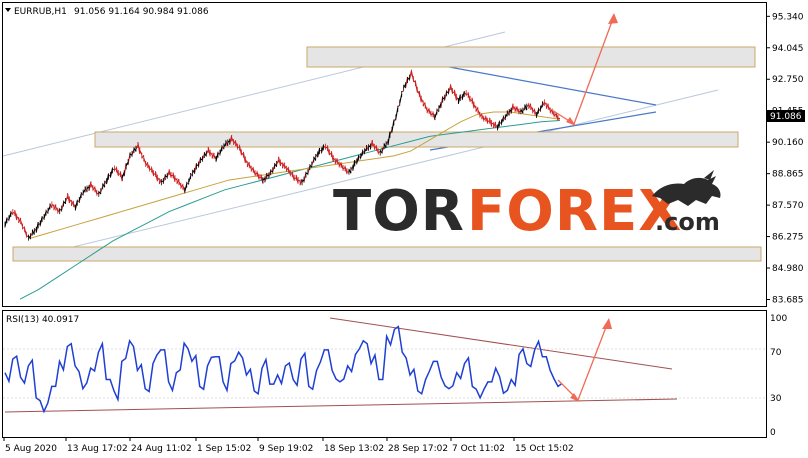 The height and width of the screenshot is (458, 808). I want to click on price-y-tick-label: 88.865, so click(788, 175).